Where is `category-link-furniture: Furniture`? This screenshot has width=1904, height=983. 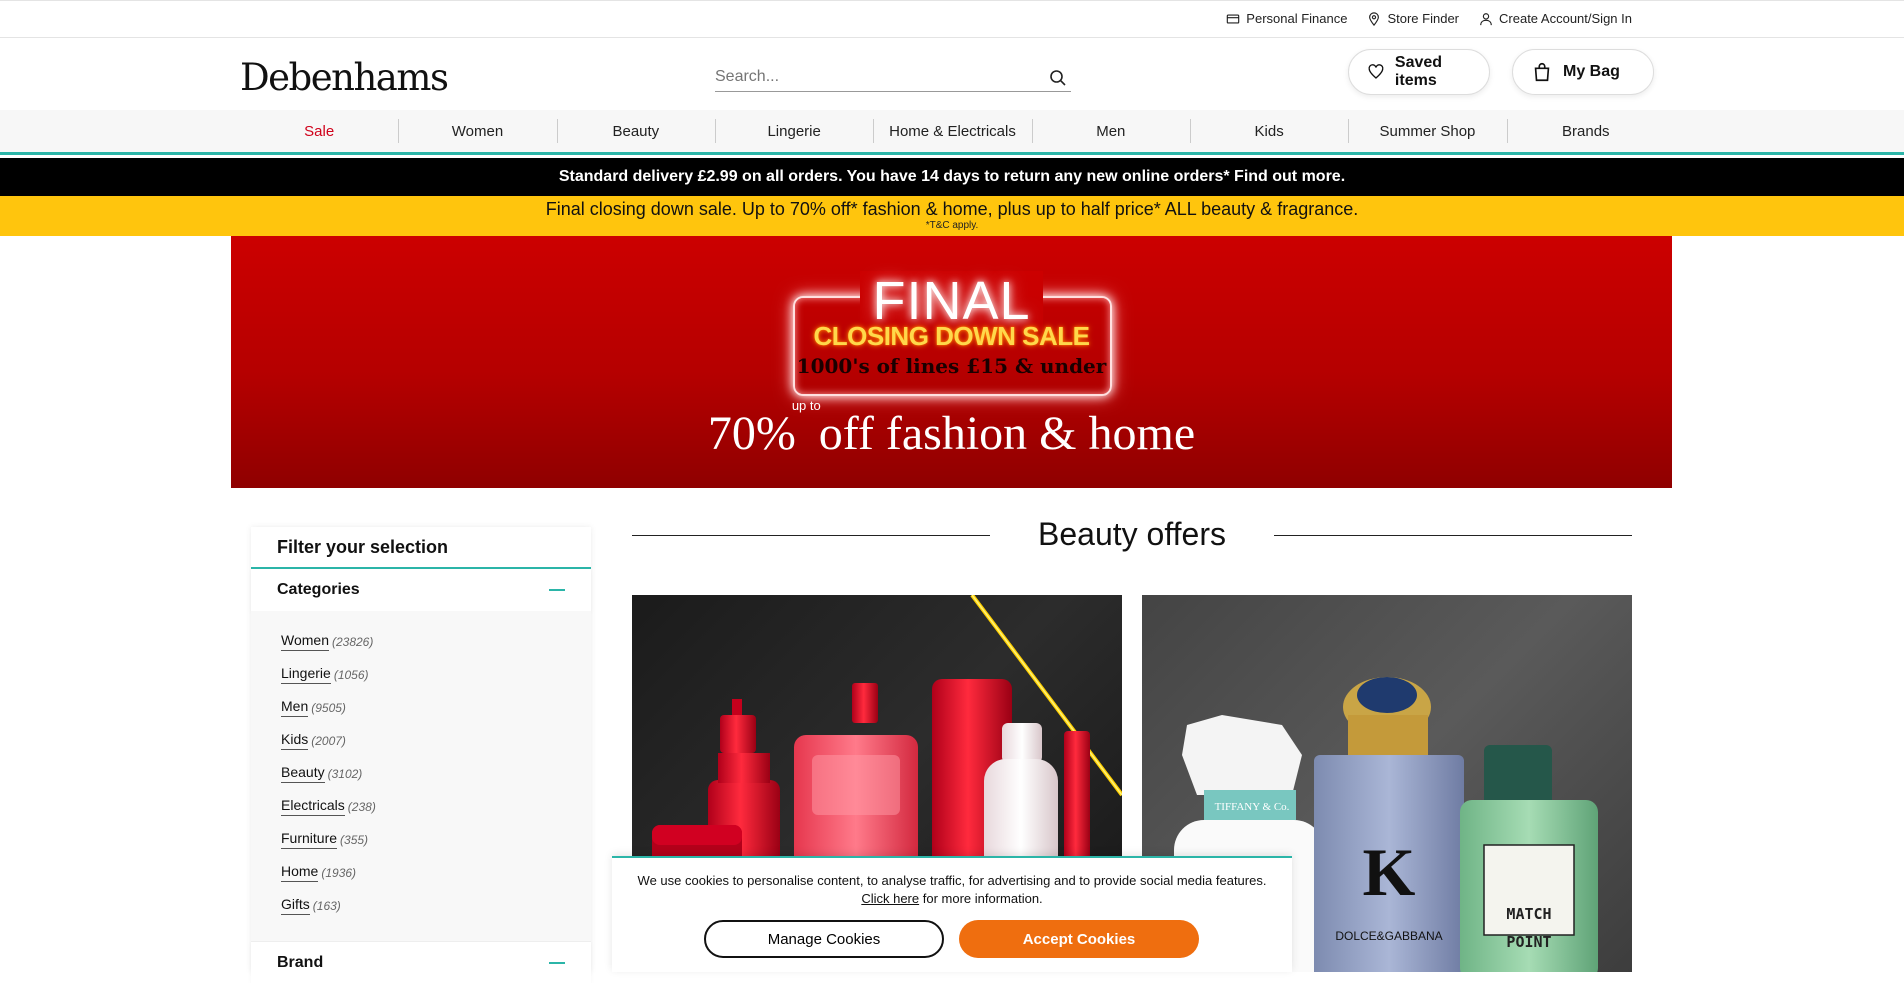 category-link-furniture: Furniture is located at coordinates (309, 839).